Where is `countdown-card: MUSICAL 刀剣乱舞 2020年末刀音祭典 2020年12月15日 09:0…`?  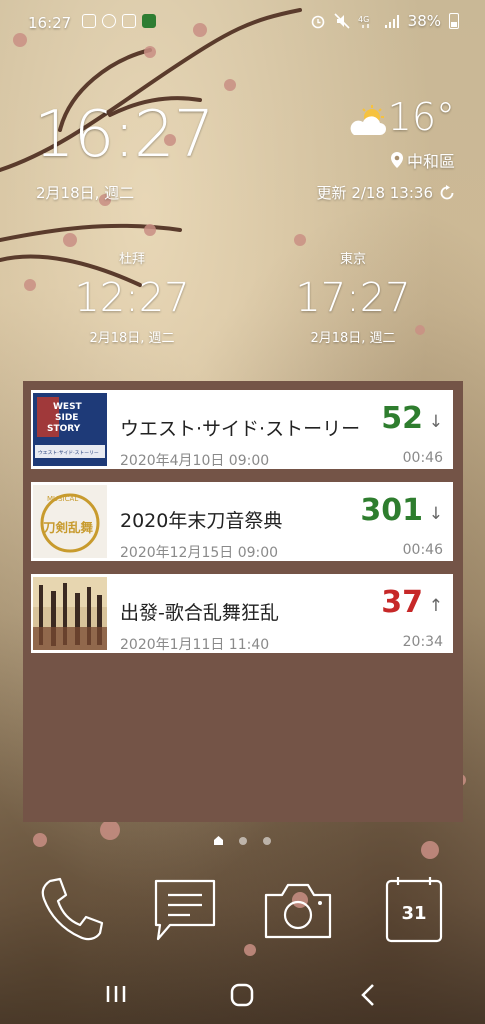 countdown-card: MUSICAL 刀剣乱舞 2020年末刀音祭典 2020年12月15日 09:0… is located at coordinates (242, 521).